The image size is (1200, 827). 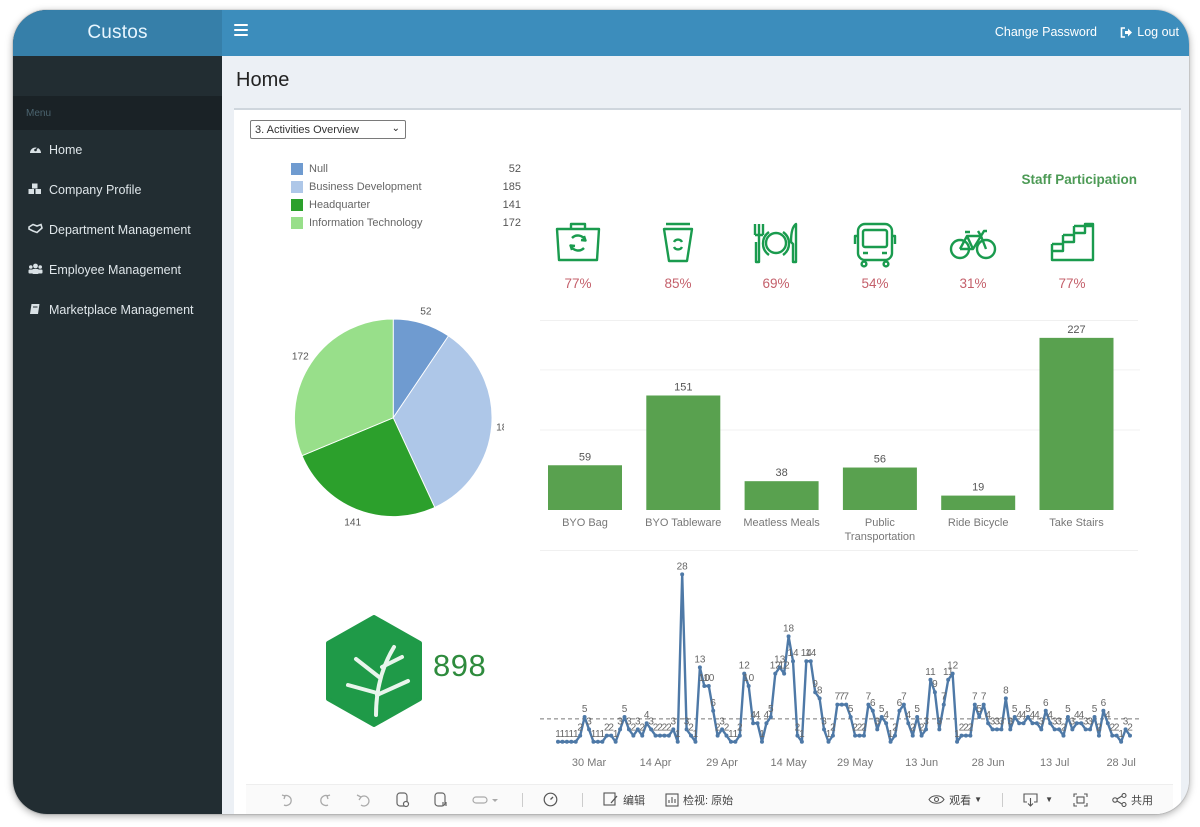 What do you see at coordinates (1038, 799) in the screenshot?
I see `download-button: ▼` at bounding box center [1038, 799].